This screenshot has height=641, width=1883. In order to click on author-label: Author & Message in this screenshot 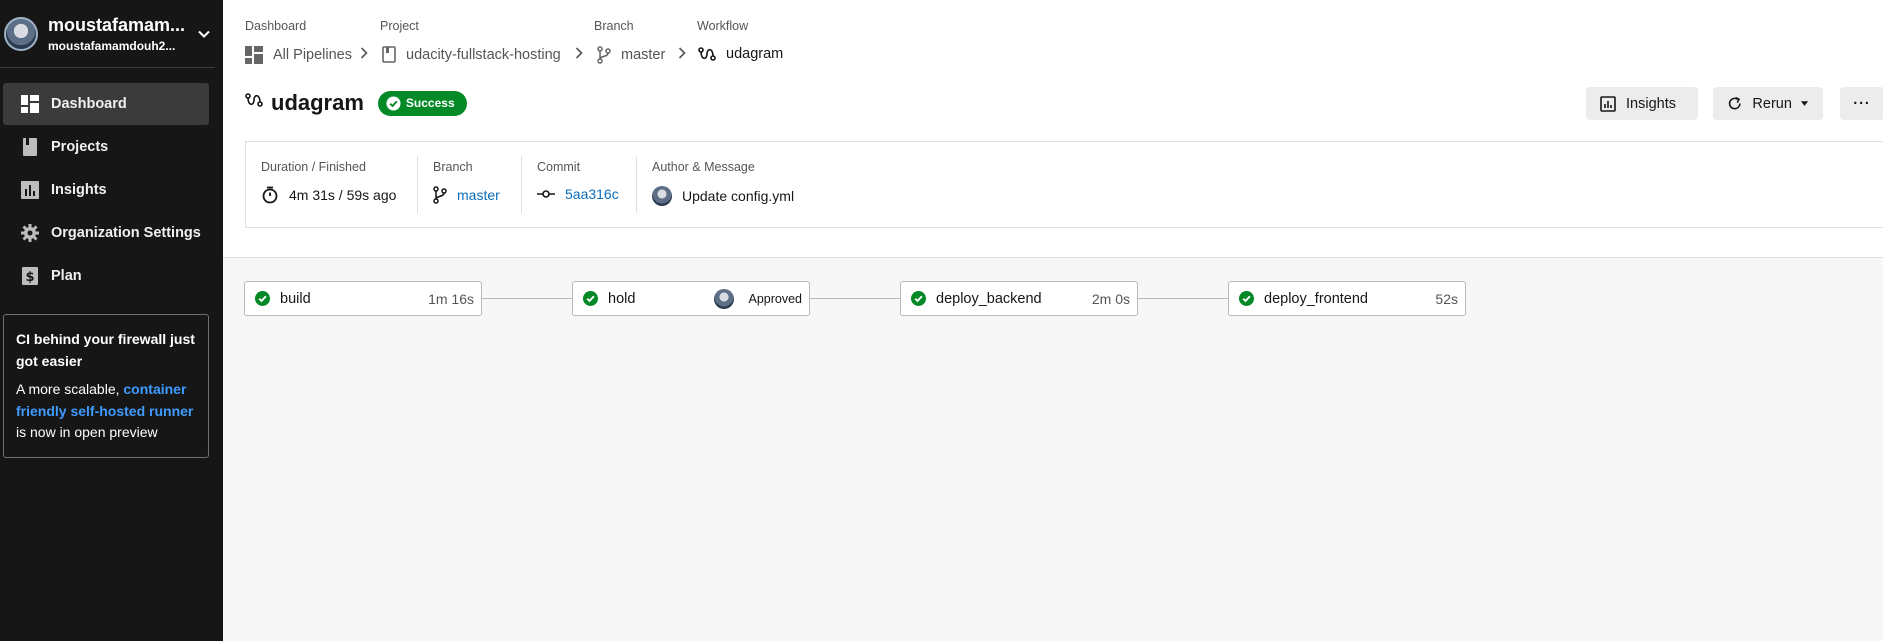, I will do `click(703, 167)`.